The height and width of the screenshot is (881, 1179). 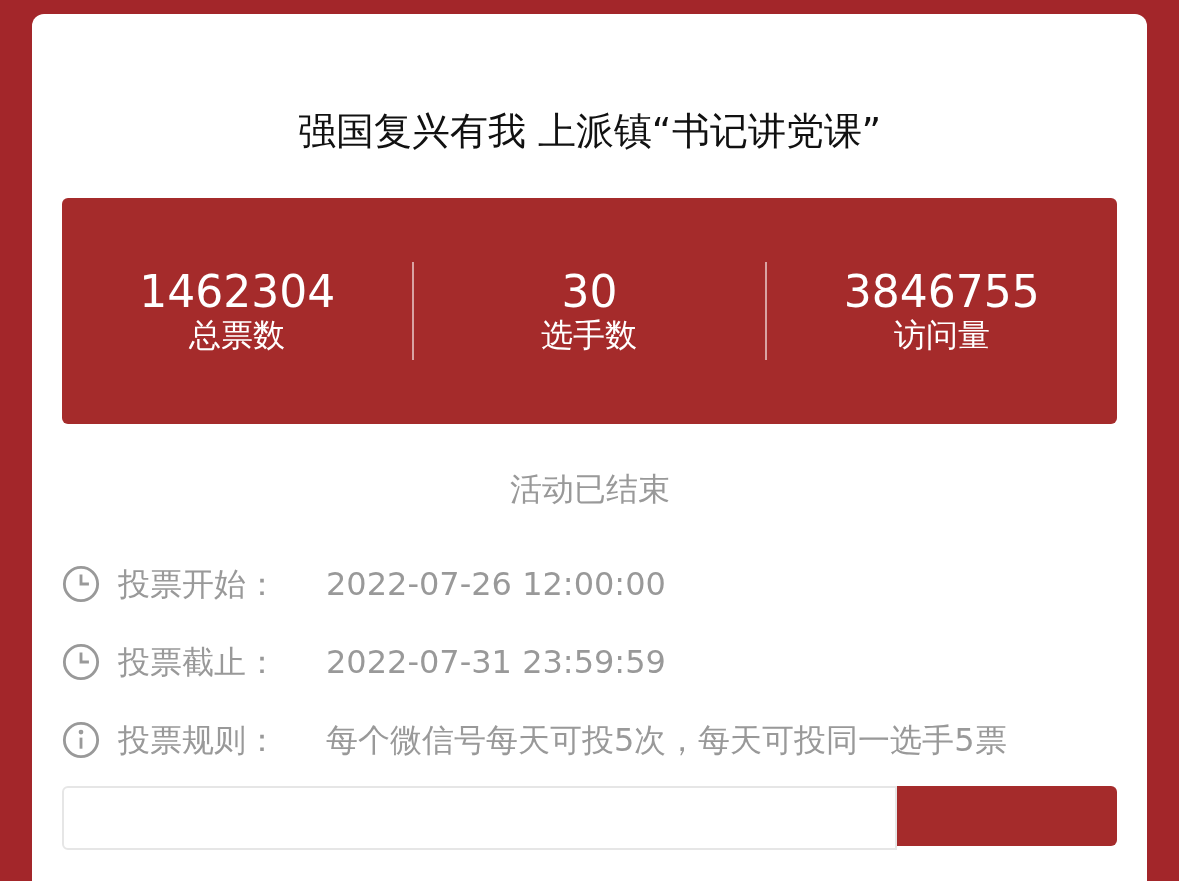 What do you see at coordinates (237, 291) in the screenshot?
I see `stat-value: 1462304` at bounding box center [237, 291].